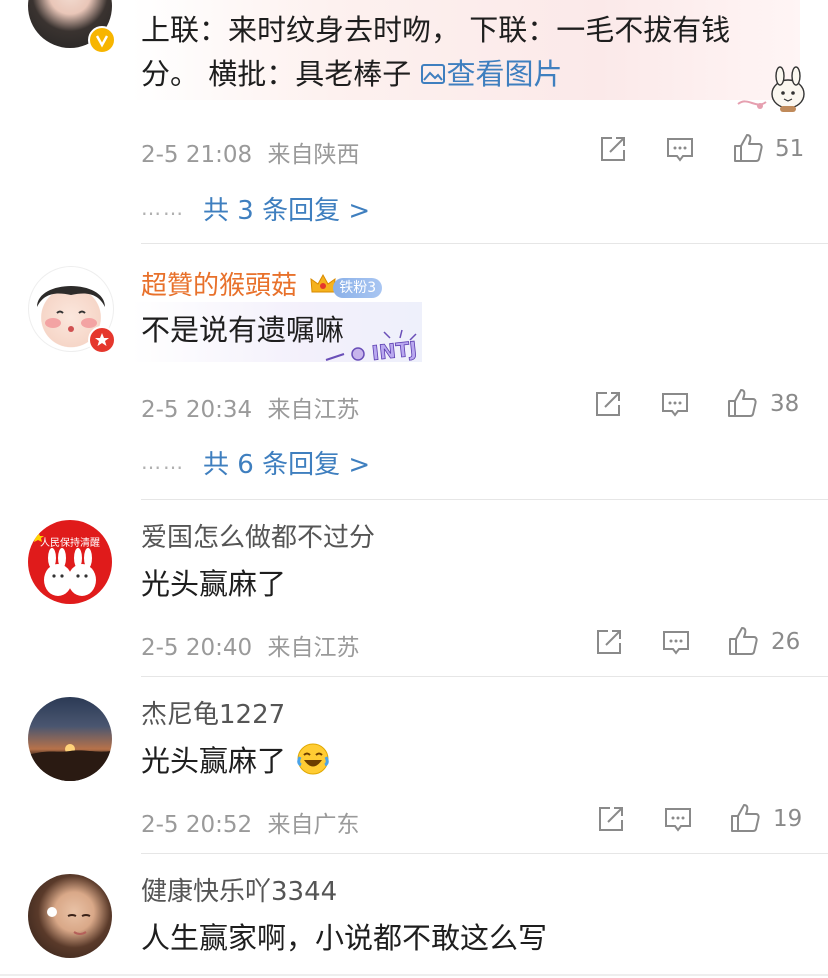  I want to click on comment-location: 来自陕西, so click(313, 155).